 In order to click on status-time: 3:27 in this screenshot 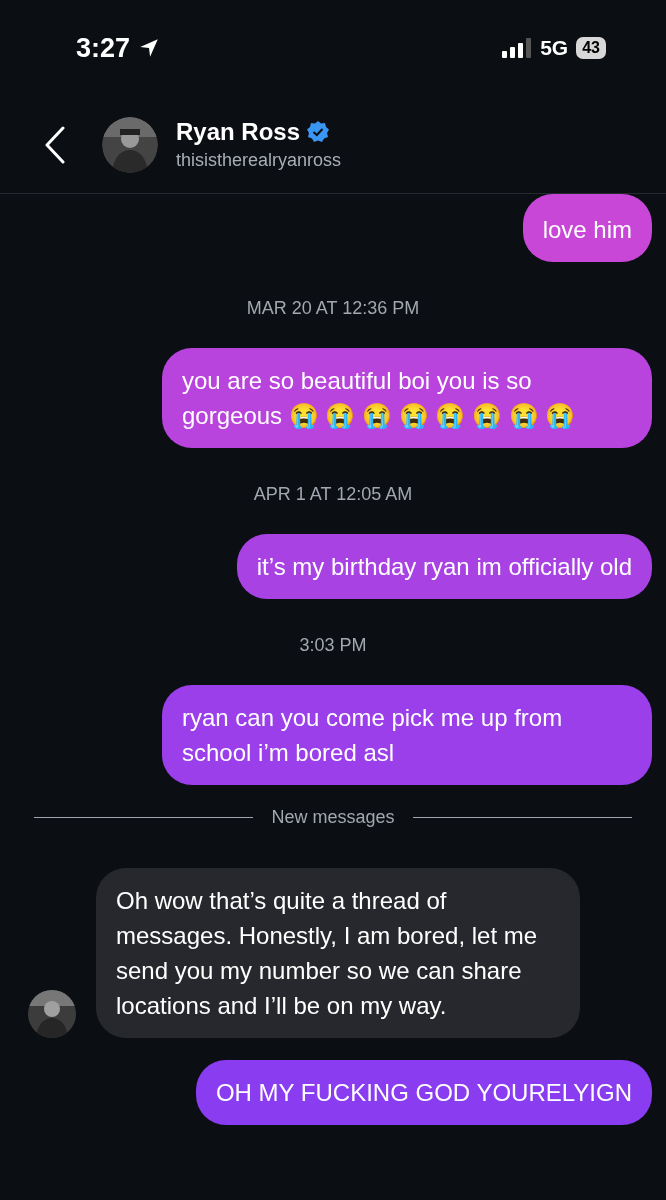, I will do `click(103, 48)`.